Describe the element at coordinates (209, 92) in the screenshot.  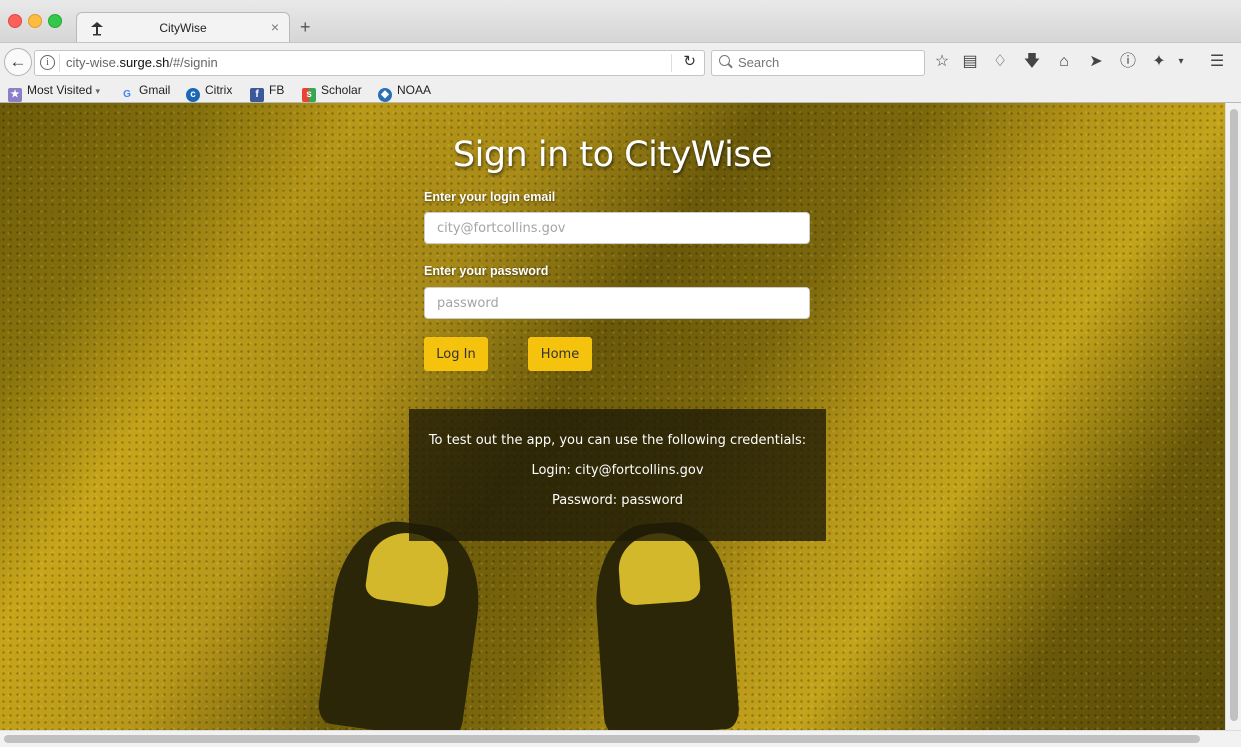
I see `bookmark-citrix: c Citrix` at that location.